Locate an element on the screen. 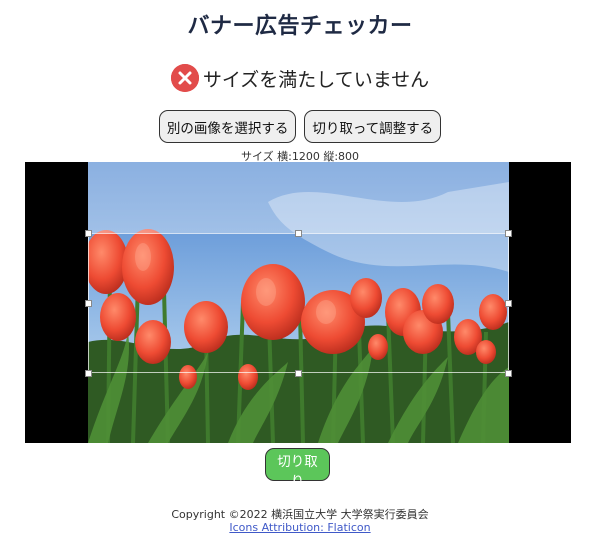  attribution: Icons Attribution: Flaticon is located at coordinates (300, 527).